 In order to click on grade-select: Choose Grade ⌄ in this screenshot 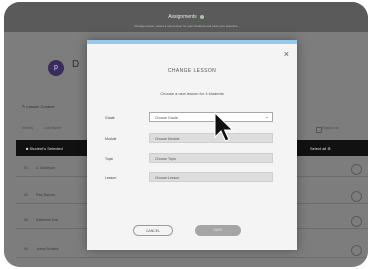, I will do `click(211, 117)`.